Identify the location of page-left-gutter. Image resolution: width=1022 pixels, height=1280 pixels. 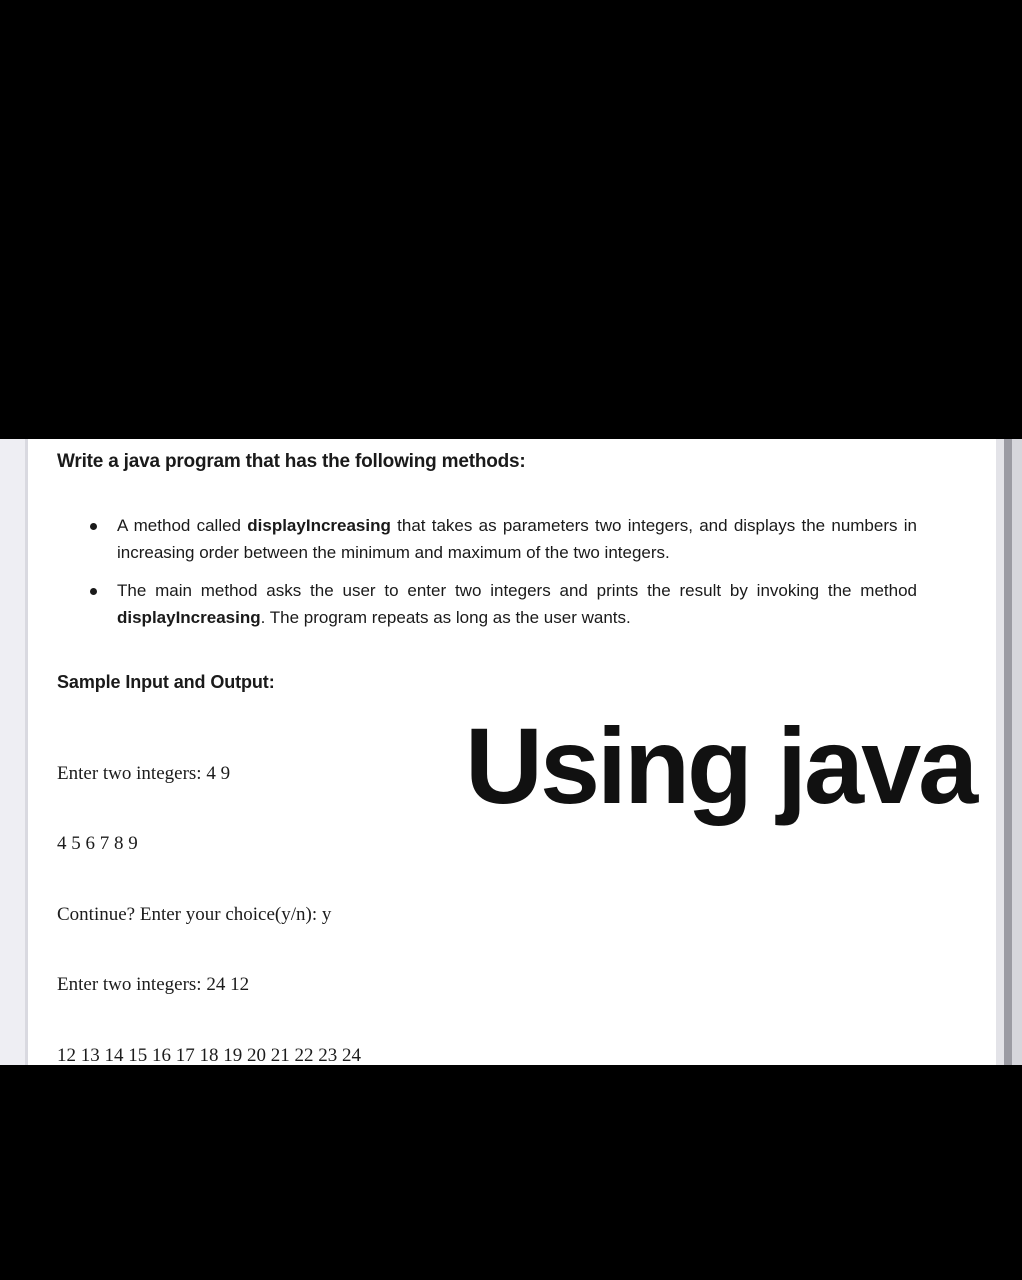
(12, 752).